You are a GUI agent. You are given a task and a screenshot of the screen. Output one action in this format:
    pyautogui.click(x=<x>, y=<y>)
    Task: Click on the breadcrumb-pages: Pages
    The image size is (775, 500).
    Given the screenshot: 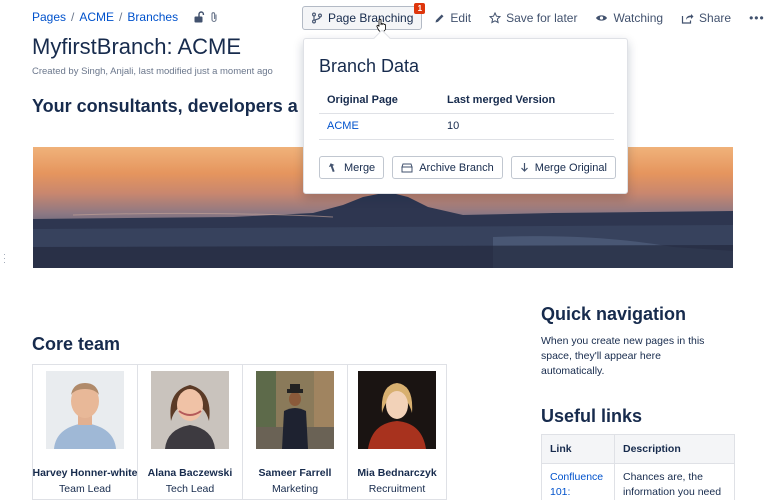 What is the action you would take?
    pyautogui.click(x=49, y=17)
    